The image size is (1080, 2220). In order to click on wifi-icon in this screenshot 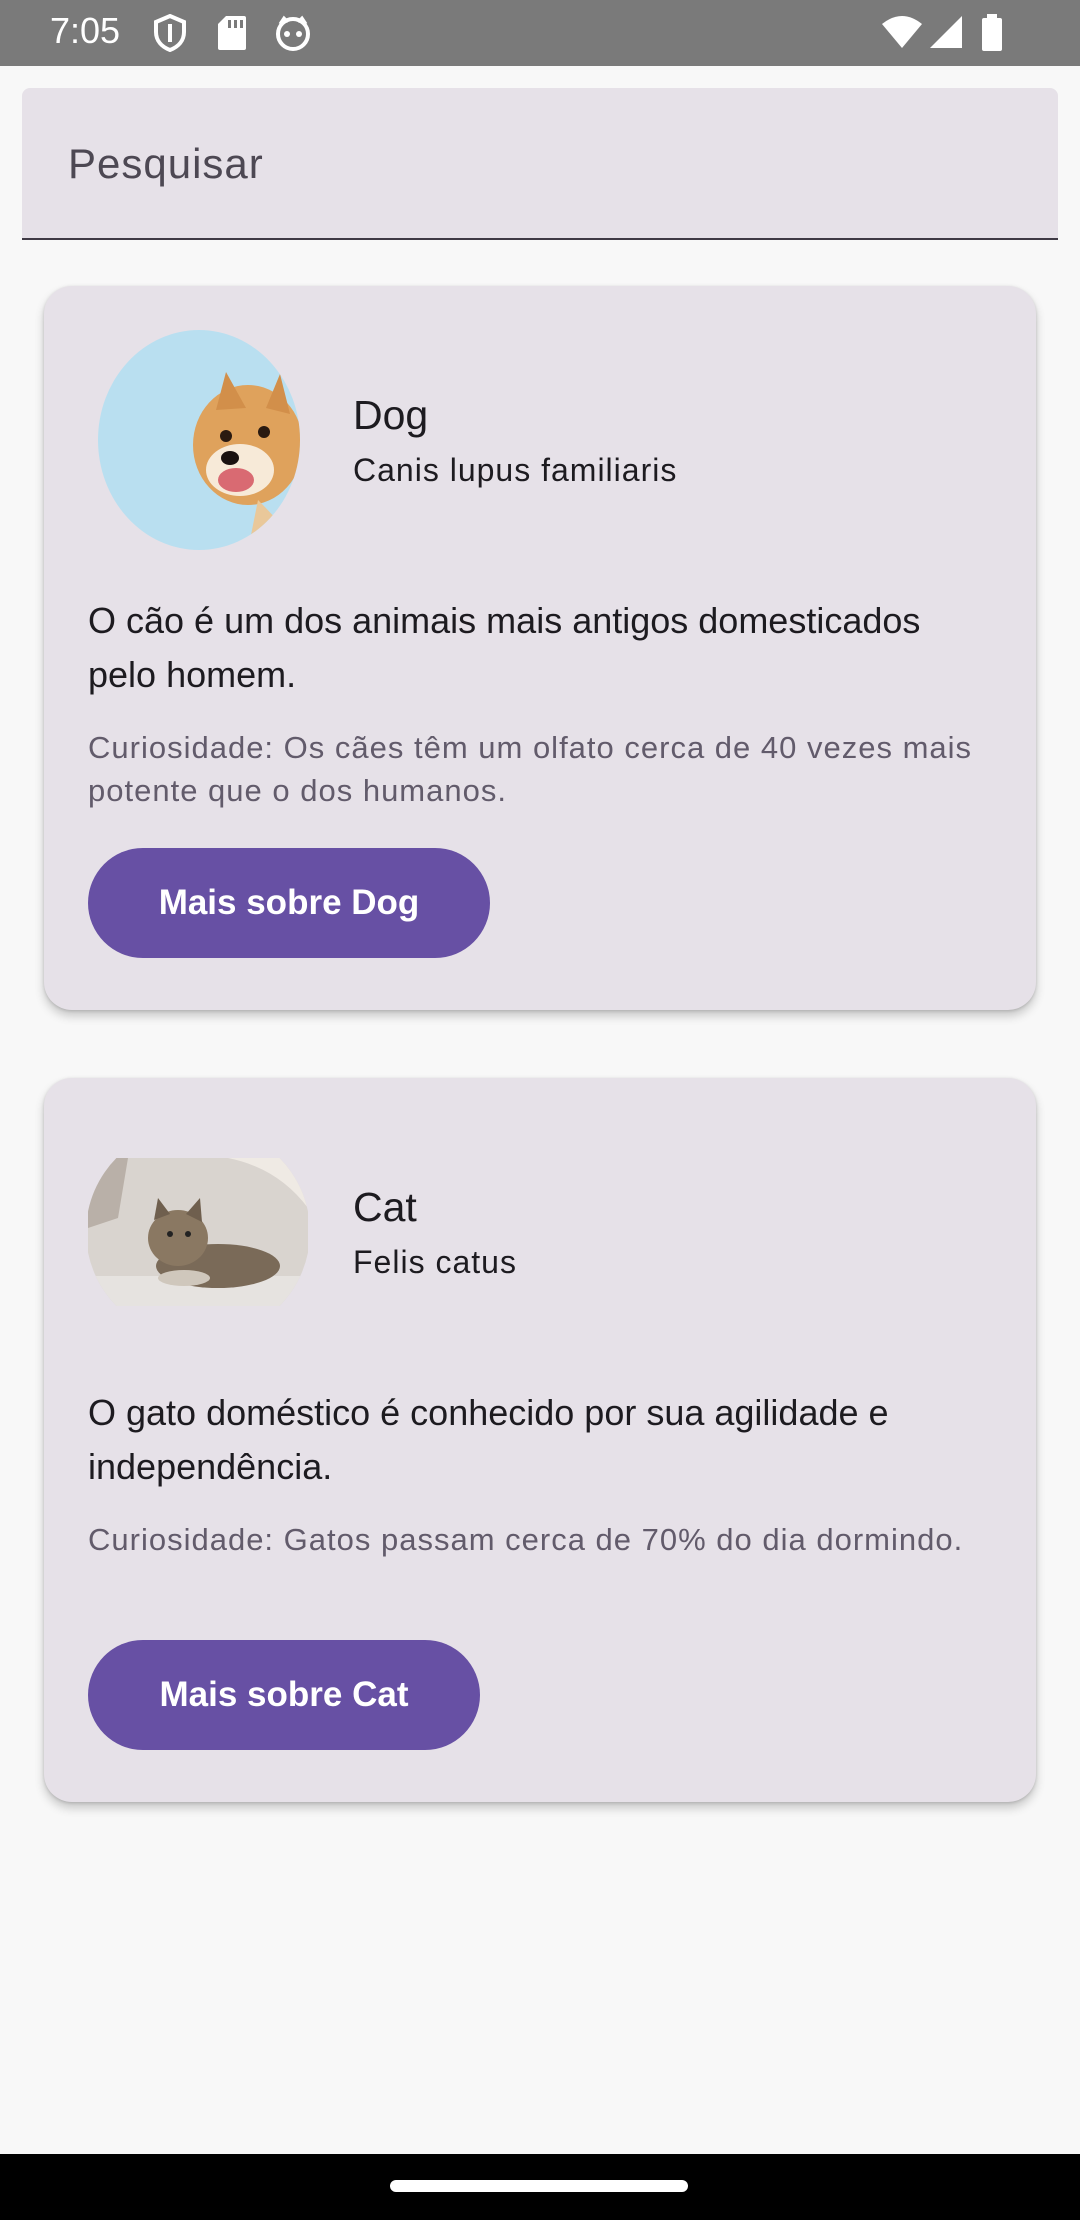, I will do `click(902, 34)`.